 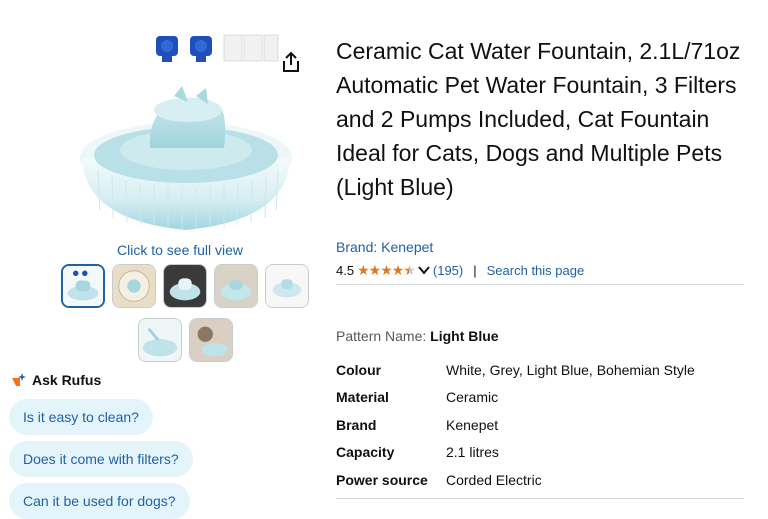 What do you see at coordinates (345, 270) in the screenshot?
I see `rating-value: 4.5` at bounding box center [345, 270].